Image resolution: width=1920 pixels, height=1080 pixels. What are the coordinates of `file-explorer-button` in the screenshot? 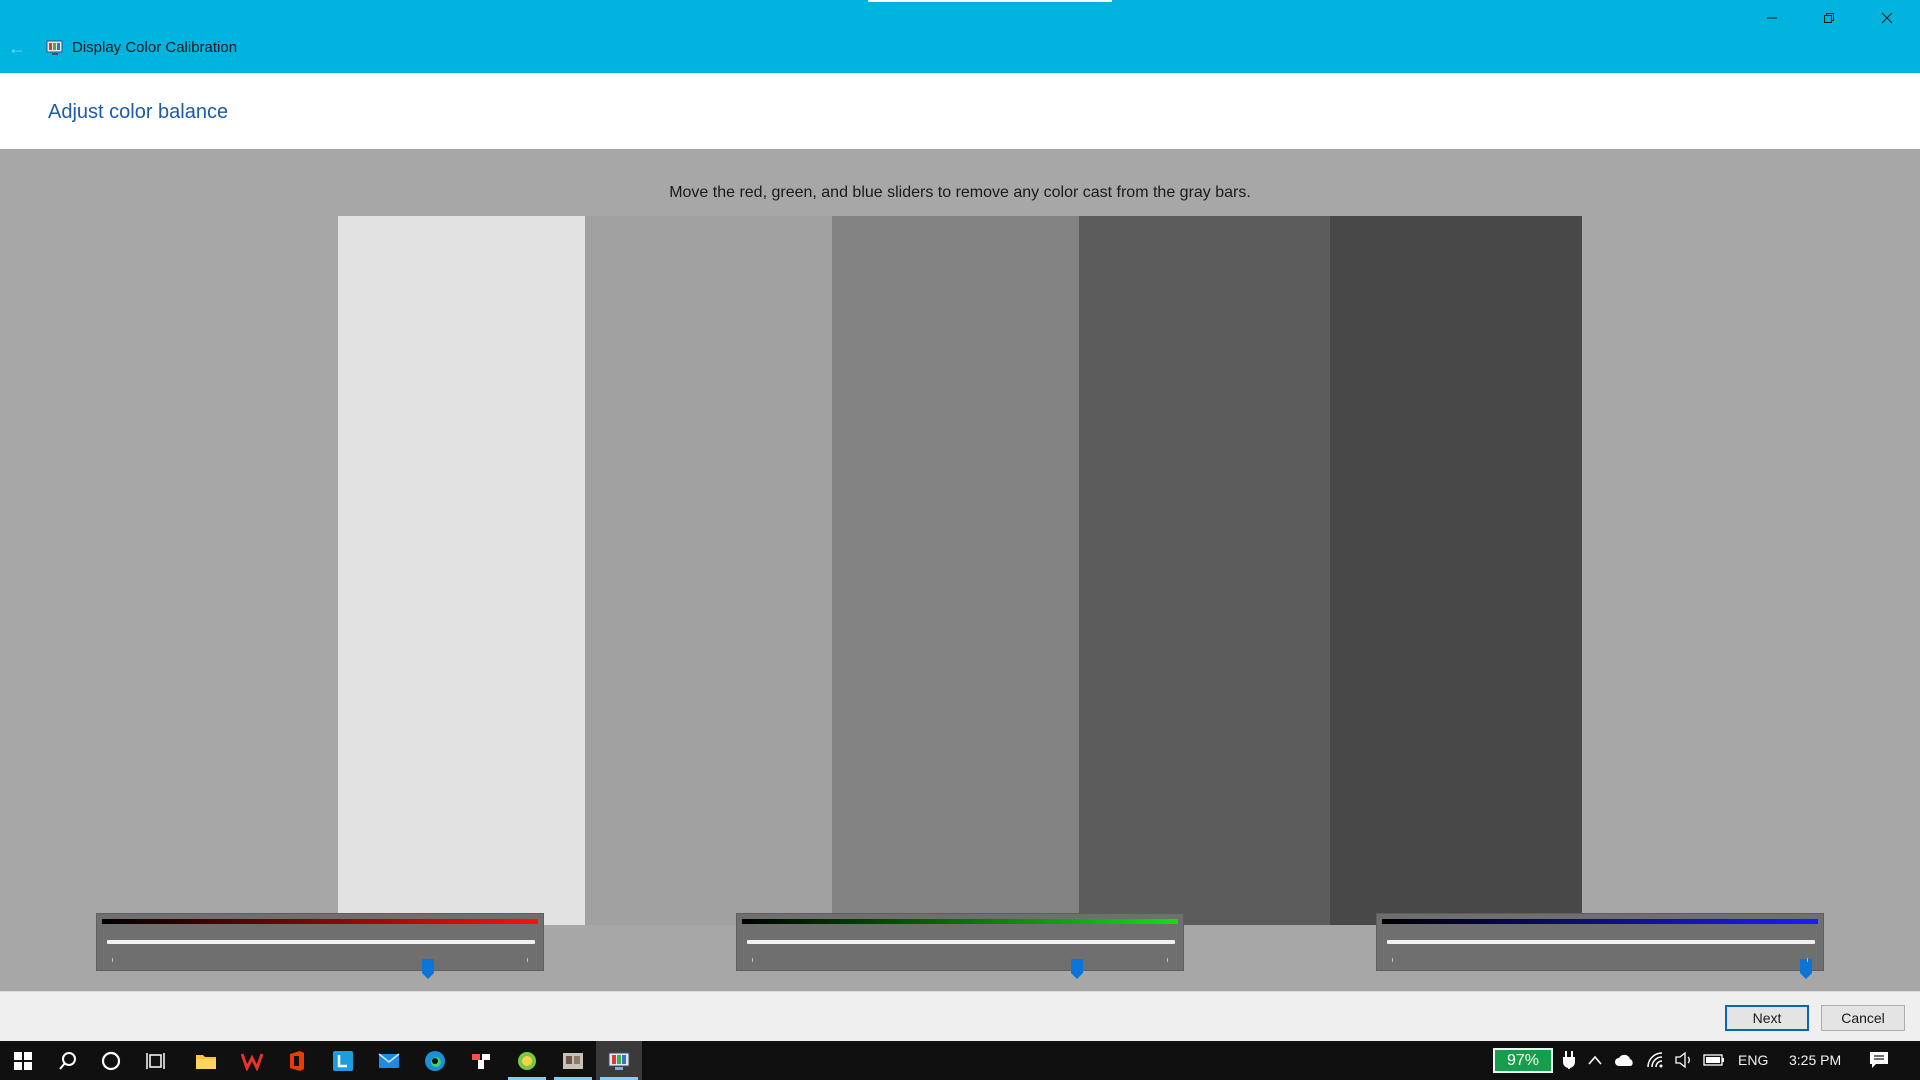 It's located at (206, 1060).